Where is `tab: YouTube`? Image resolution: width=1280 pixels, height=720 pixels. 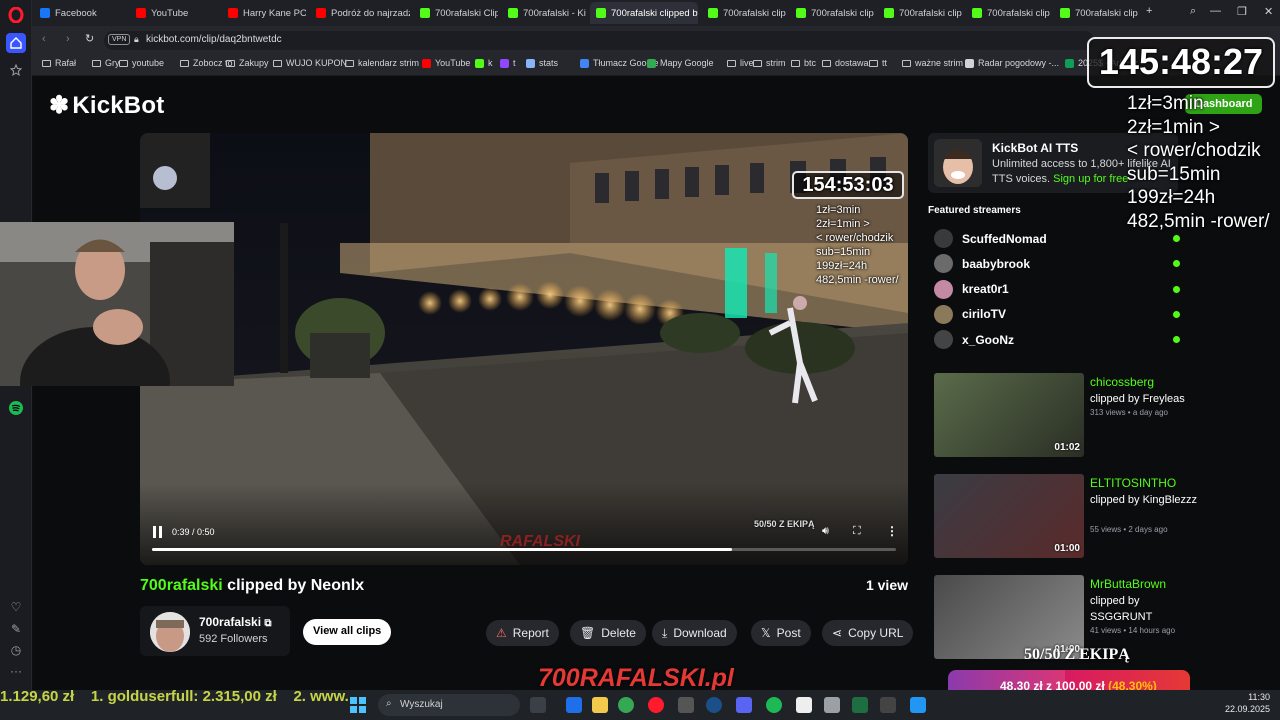 tab: YouTube is located at coordinates (174, 13).